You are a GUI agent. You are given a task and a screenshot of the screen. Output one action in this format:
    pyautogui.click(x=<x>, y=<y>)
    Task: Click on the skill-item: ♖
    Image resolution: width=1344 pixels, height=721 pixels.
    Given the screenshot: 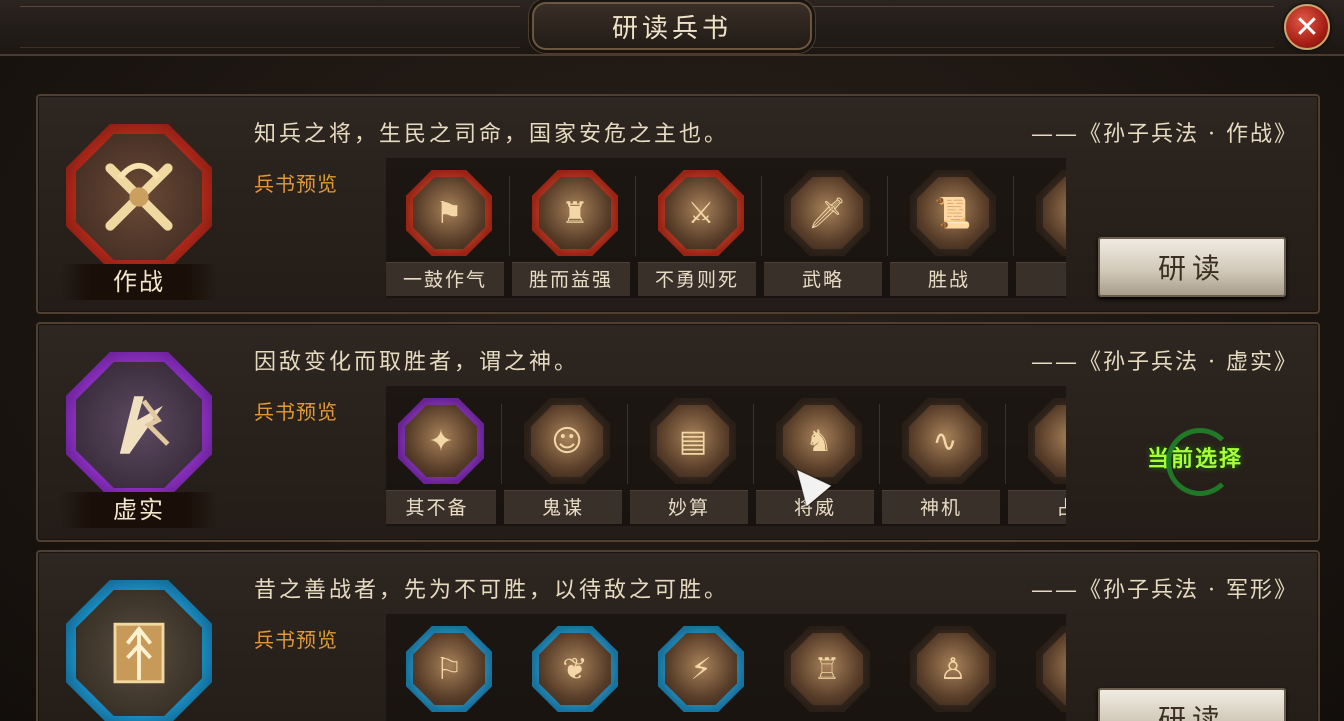 What is the action you would take?
    pyautogui.click(x=827, y=671)
    